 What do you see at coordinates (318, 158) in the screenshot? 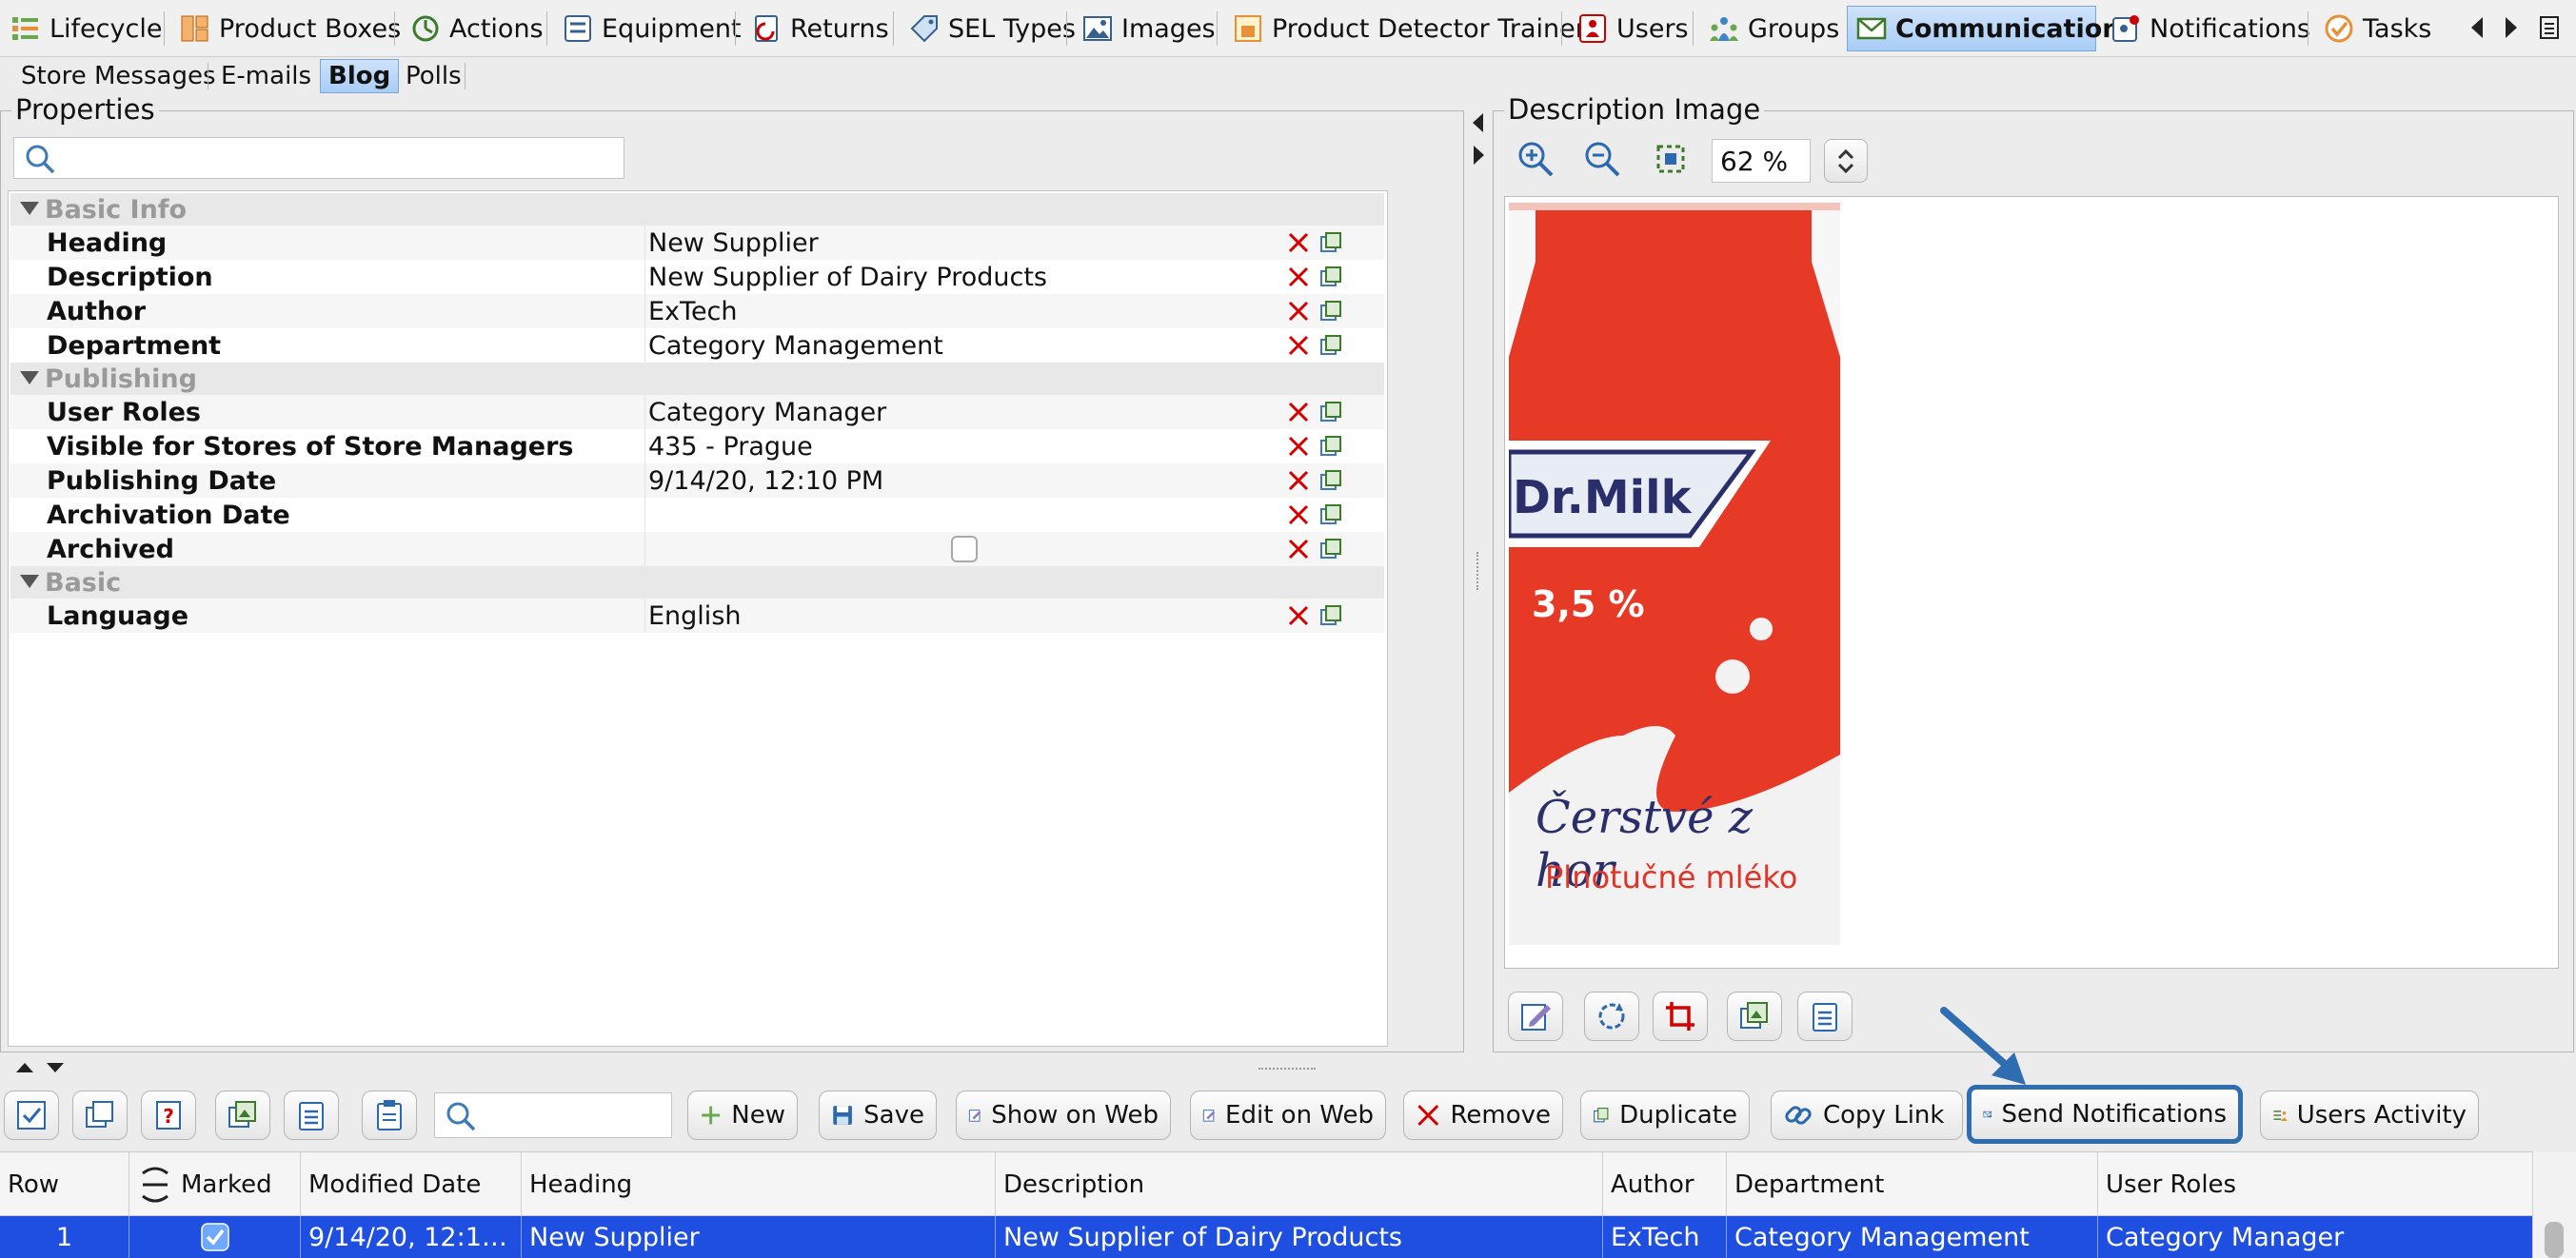
I see `properties-search-input` at bounding box center [318, 158].